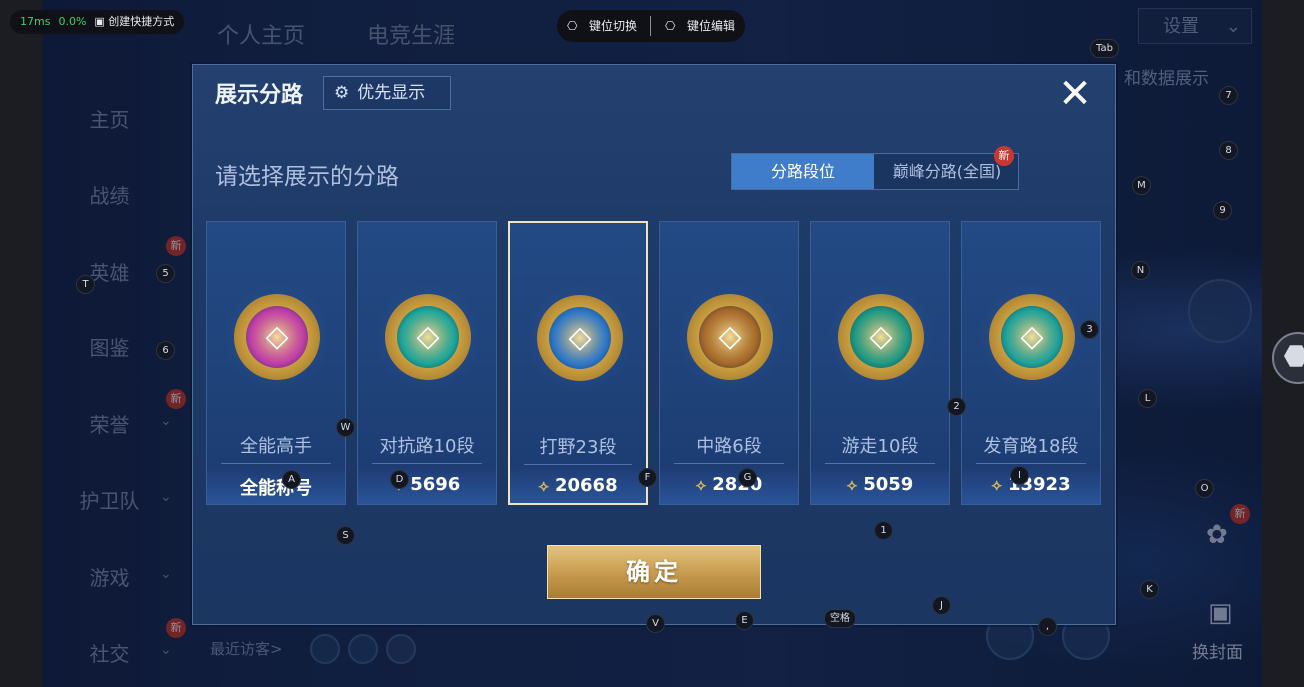 The width and height of the screenshot is (1304, 687). I want to click on key-hint-badge: Tab, so click(1104, 48).